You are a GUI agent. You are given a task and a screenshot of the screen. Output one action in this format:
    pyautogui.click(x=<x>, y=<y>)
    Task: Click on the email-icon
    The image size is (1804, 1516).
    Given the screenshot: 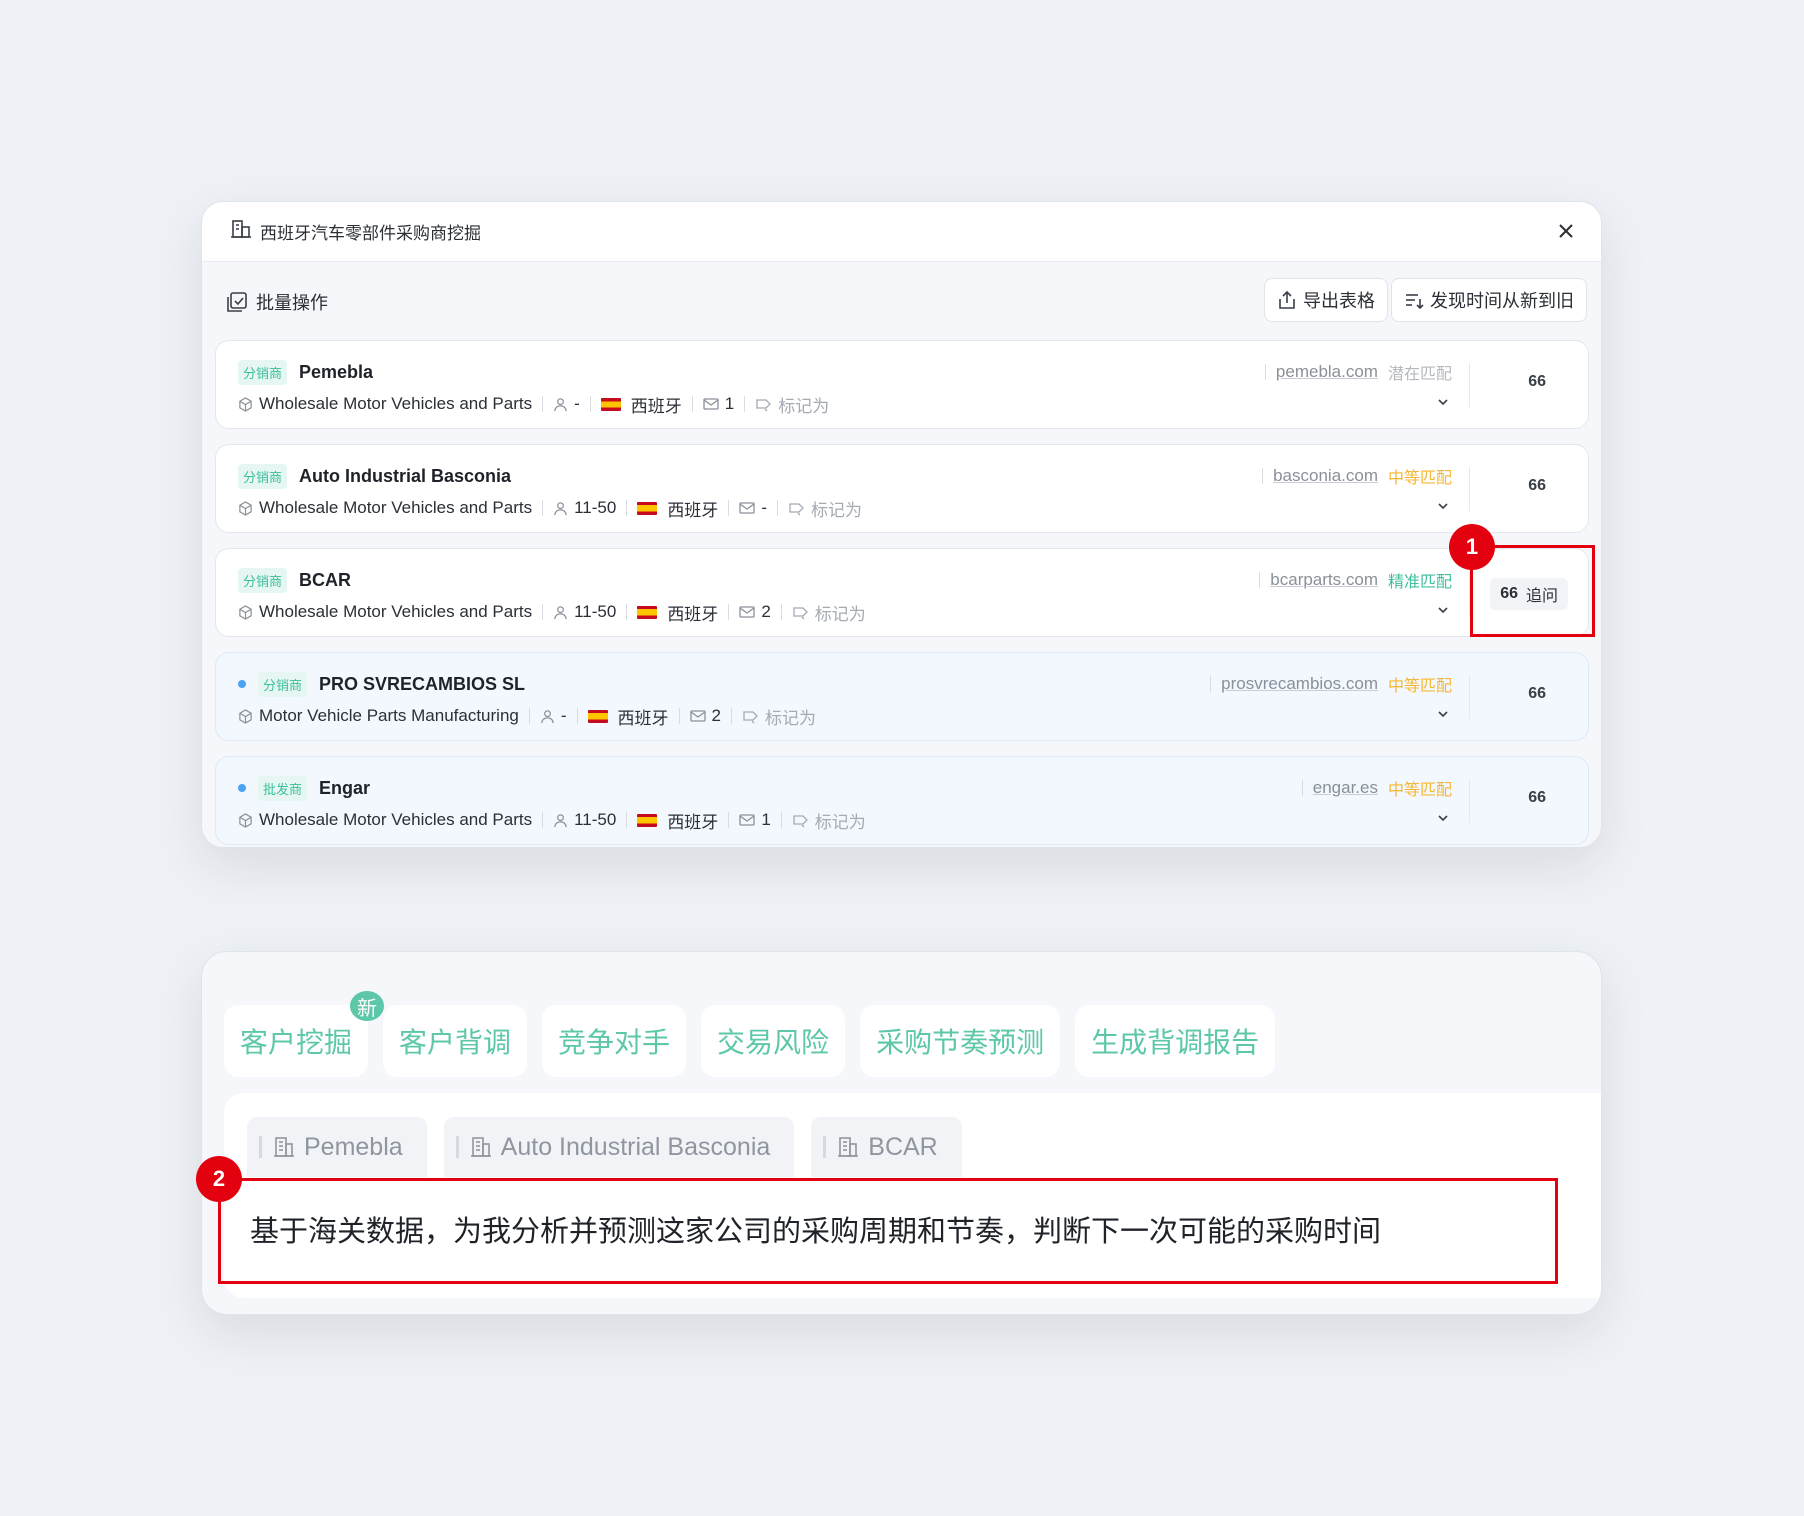 What is the action you would take?
    pyautogui.click(x=747, y=820)
    